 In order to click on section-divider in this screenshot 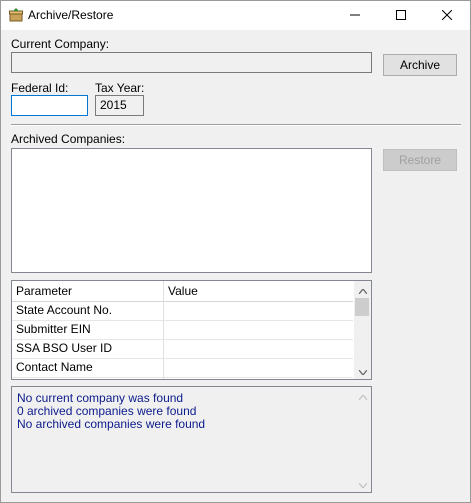, I will do `click(236, 125)`.